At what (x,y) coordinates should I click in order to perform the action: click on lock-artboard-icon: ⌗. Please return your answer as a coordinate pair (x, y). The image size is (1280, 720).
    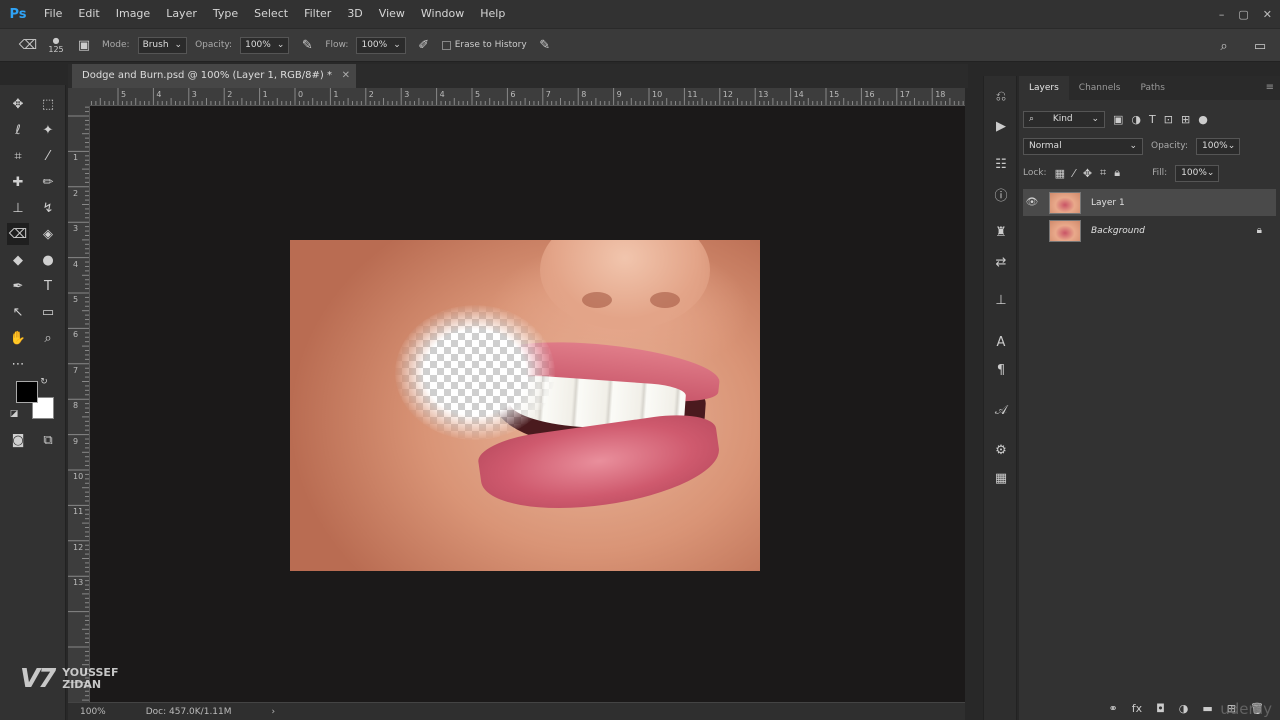
    Looking at the image, I should click on (1103, 173).